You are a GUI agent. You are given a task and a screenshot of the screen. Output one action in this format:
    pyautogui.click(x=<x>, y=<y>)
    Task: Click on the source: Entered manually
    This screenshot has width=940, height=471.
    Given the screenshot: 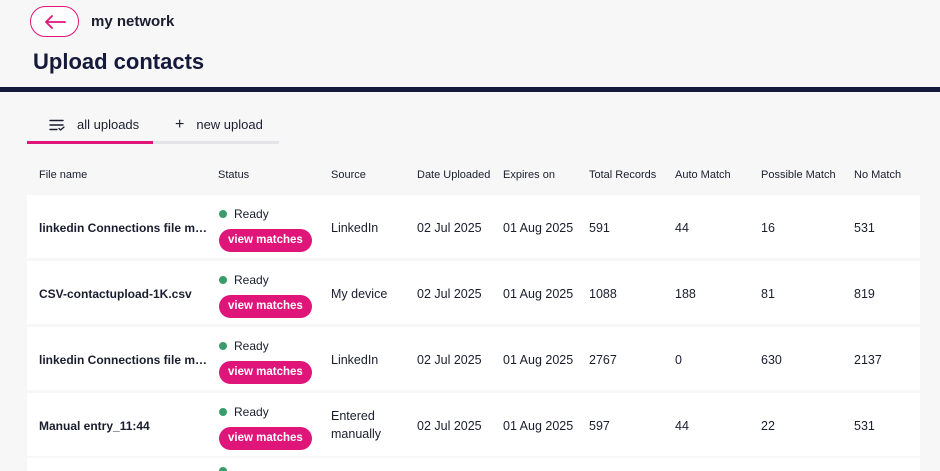 What is the action you would take?
    pyautogui.click(x=356, y=425)
    